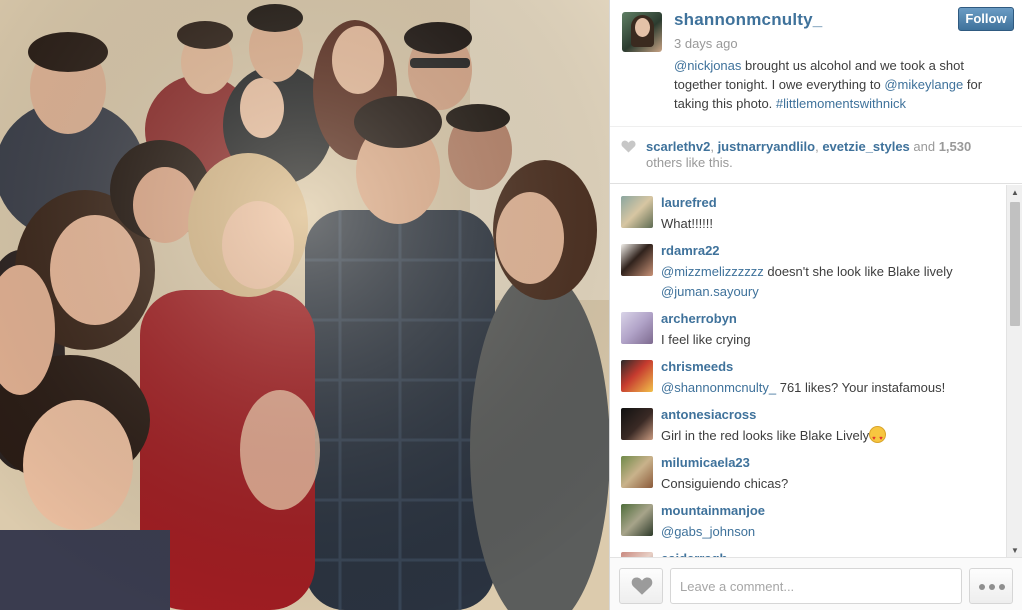 This screenshot has height=610, width=1022. Describe the element at coordinates (808, 517) in the screenshot. I see `comment-item: mountainmanjoe @gabs_johnson` at that location.